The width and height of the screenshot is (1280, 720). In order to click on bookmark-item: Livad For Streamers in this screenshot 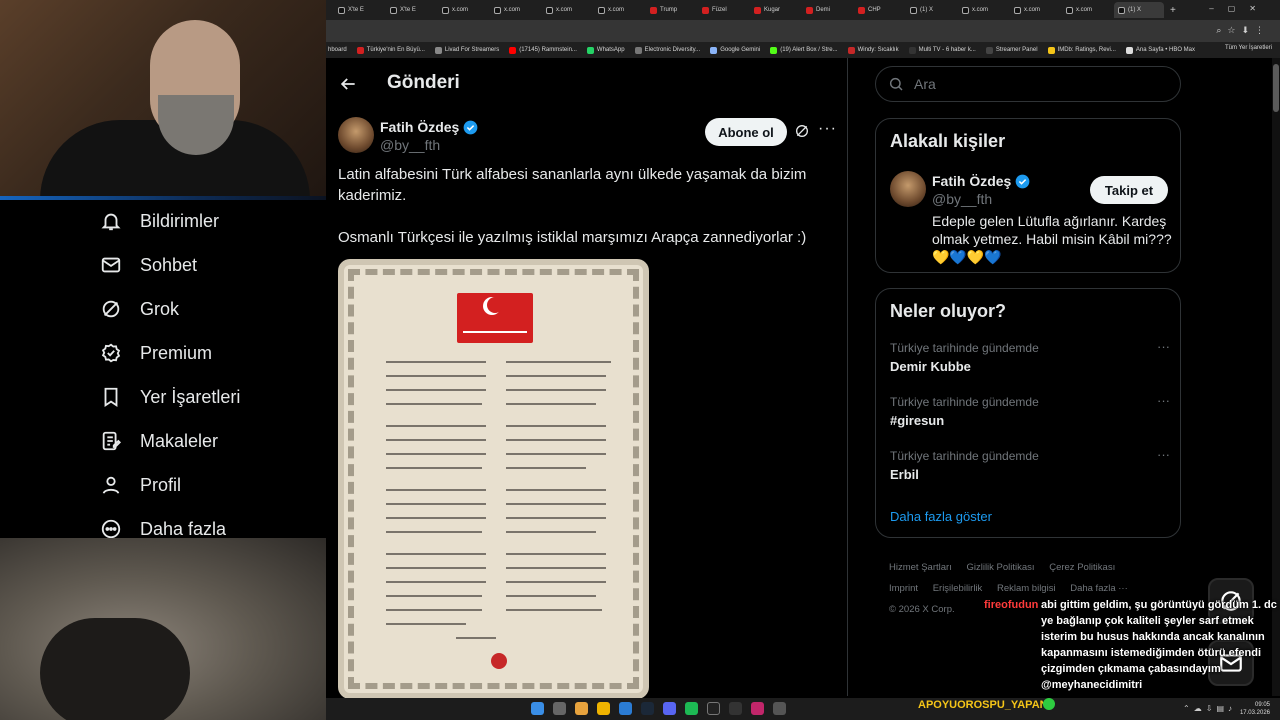, I will do `click(466, 50)`.